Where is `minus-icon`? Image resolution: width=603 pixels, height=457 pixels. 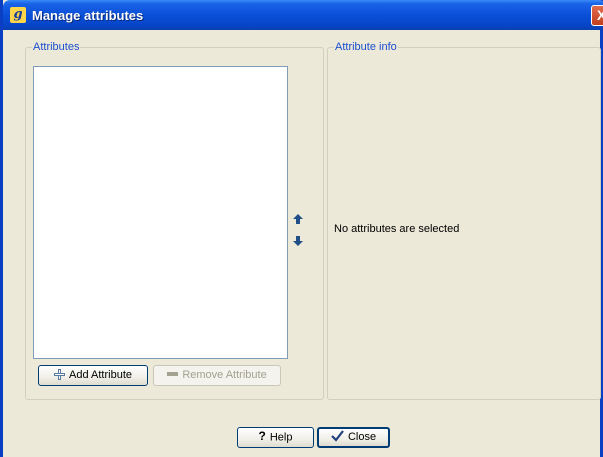 minus-icon is located at coordinates (173, 374).